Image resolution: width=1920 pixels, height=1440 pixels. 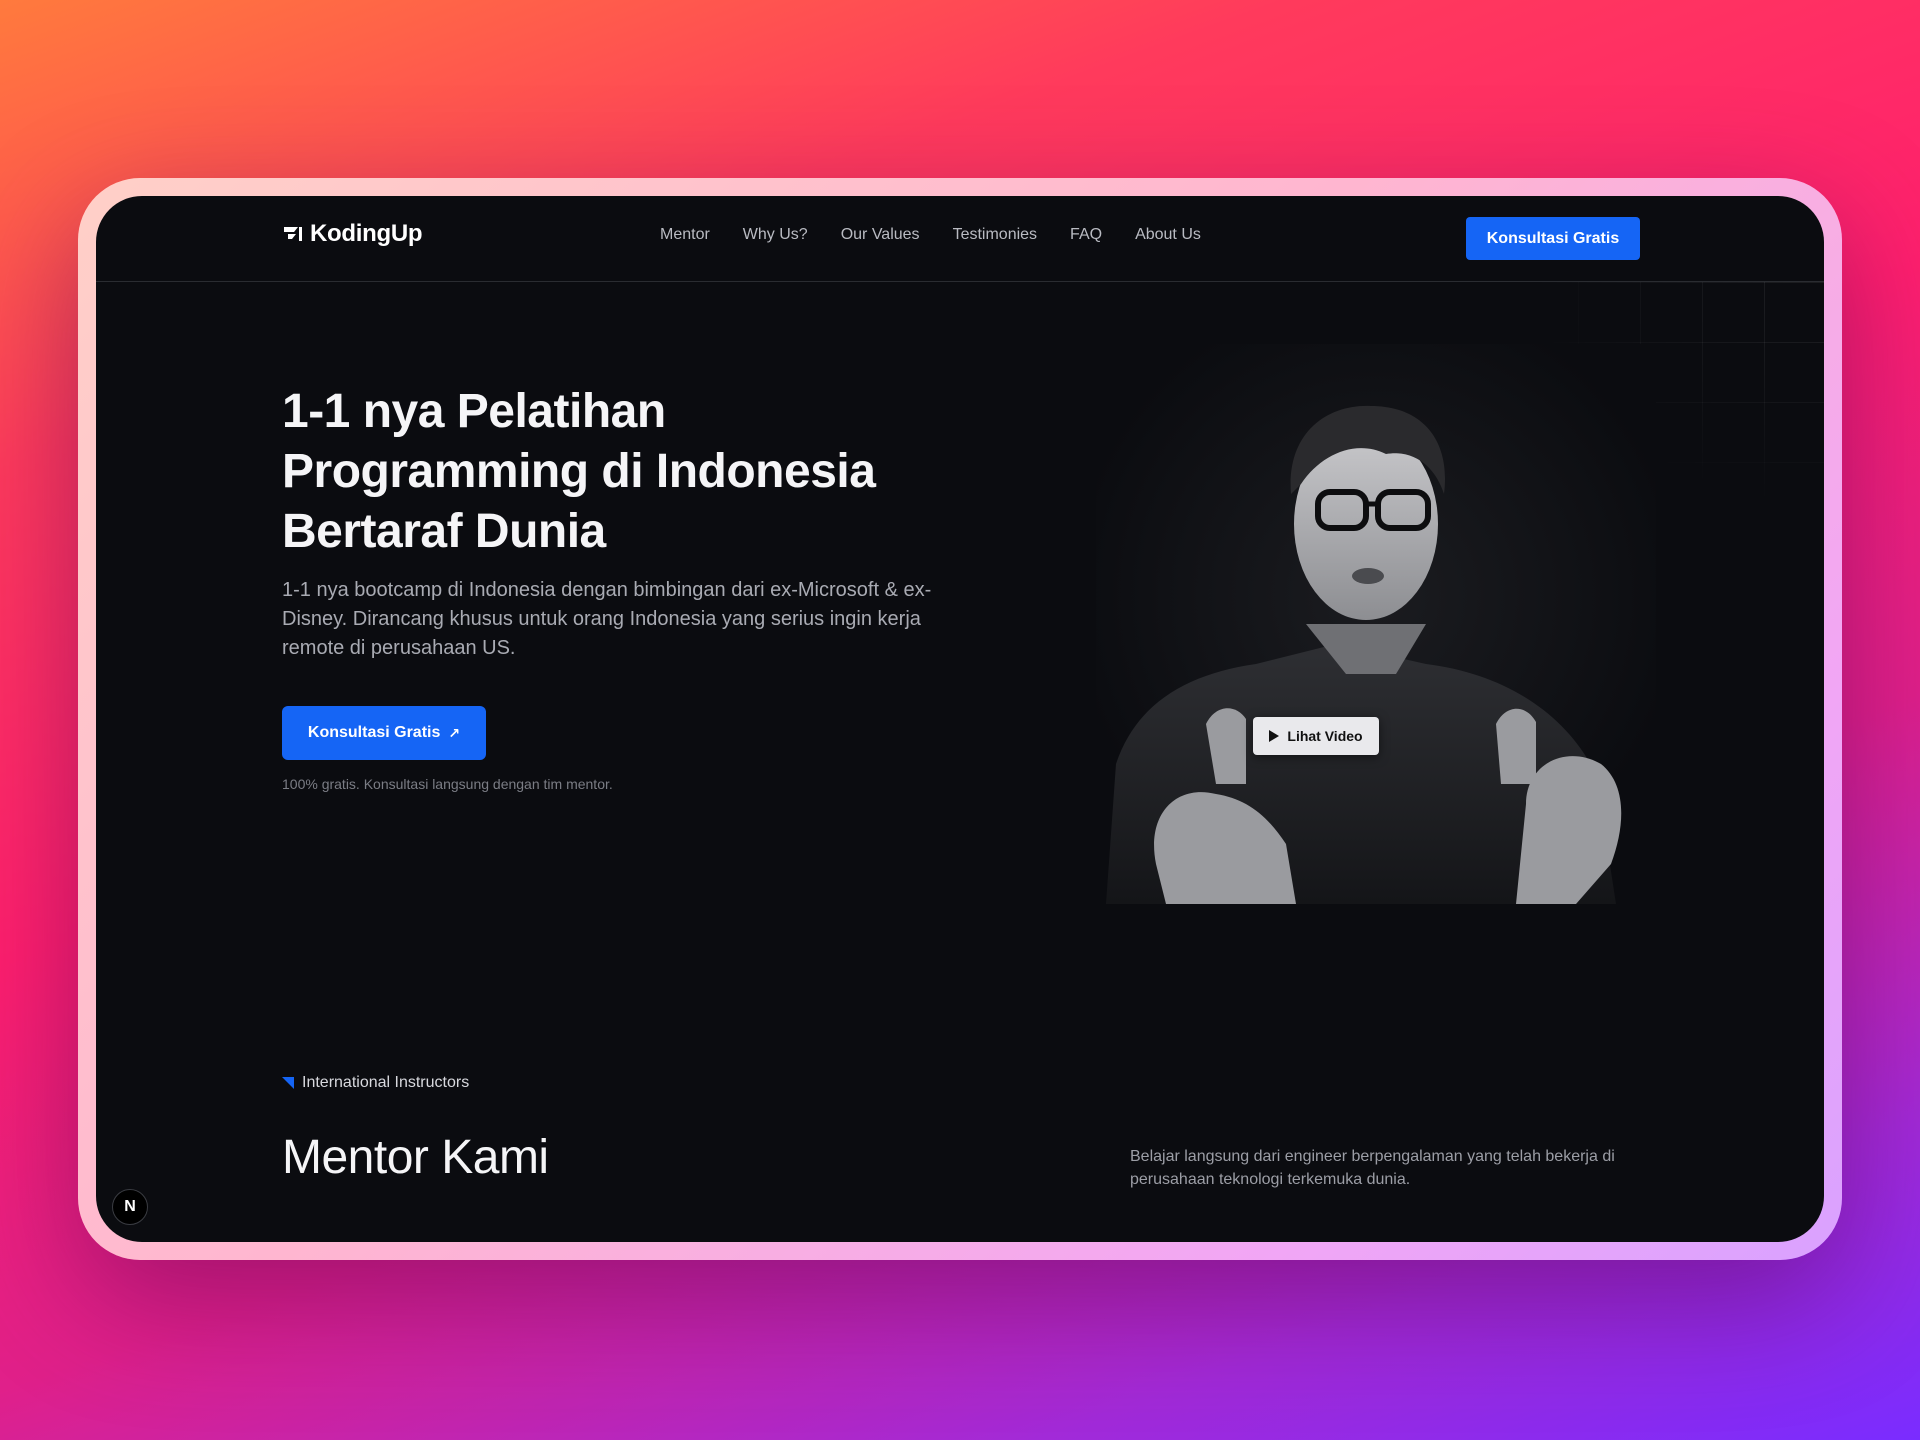 I want to click on arrow-up-right-icon: ↗, so click(x=454, y=732).